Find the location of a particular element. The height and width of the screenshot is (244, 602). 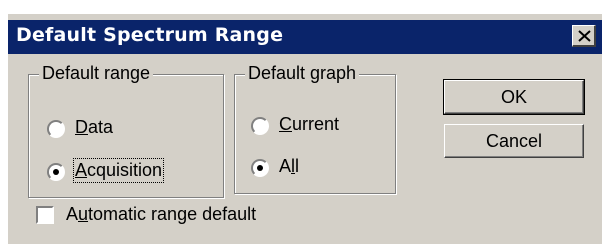

radio-current-button is located at coordinates (260, 126).